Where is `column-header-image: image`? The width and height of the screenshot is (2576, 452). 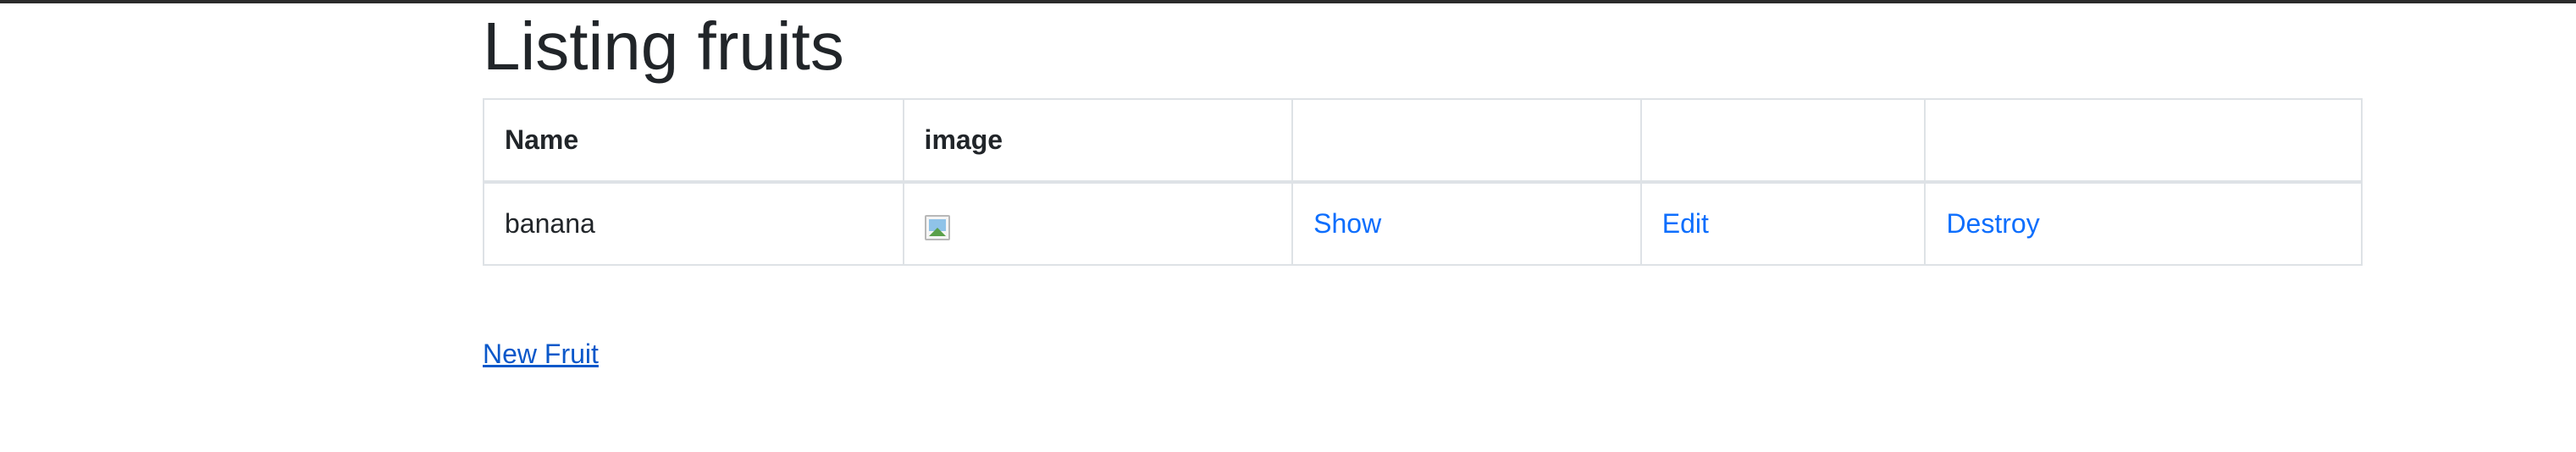 column-header-image: image is located at coordinates (1098, 141).